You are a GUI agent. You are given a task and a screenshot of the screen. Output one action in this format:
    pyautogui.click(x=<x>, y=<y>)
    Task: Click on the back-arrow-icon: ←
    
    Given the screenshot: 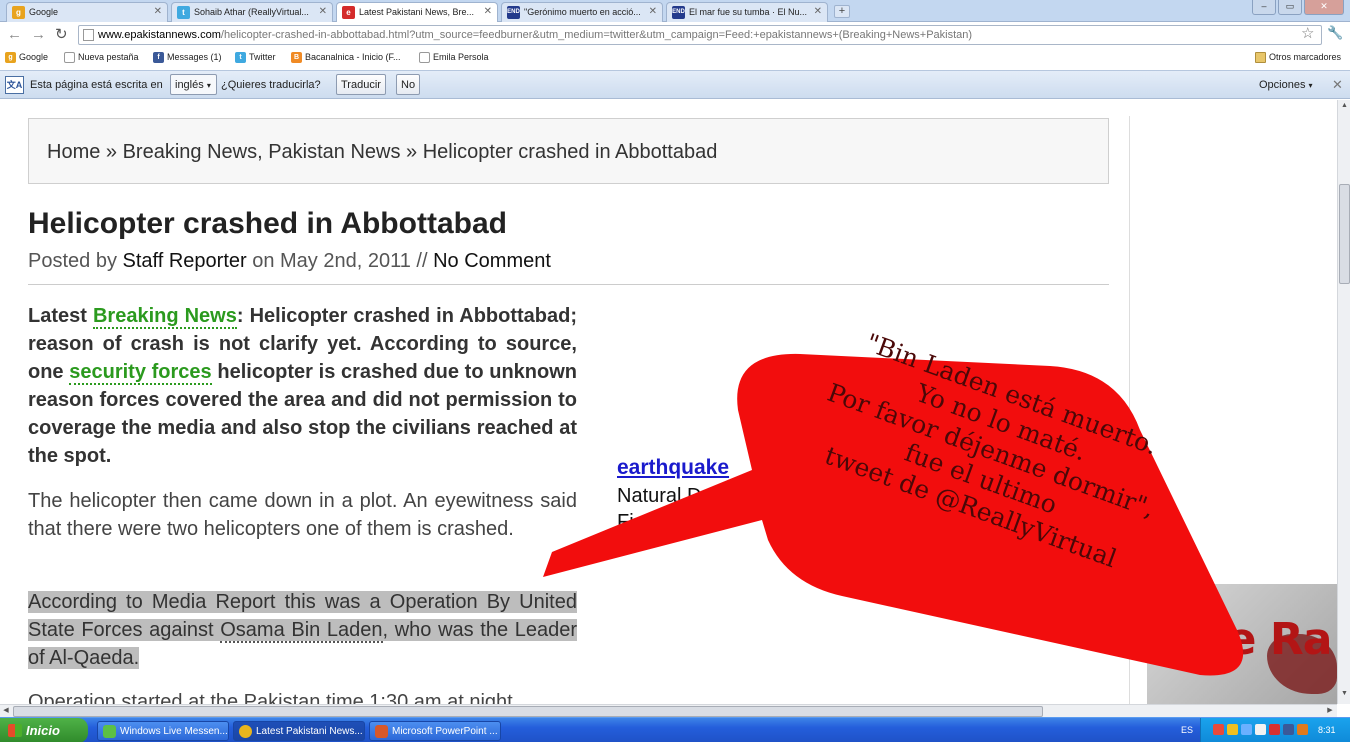 What is the action you would take?
    pyautogui.click(x=14, y=34)
    